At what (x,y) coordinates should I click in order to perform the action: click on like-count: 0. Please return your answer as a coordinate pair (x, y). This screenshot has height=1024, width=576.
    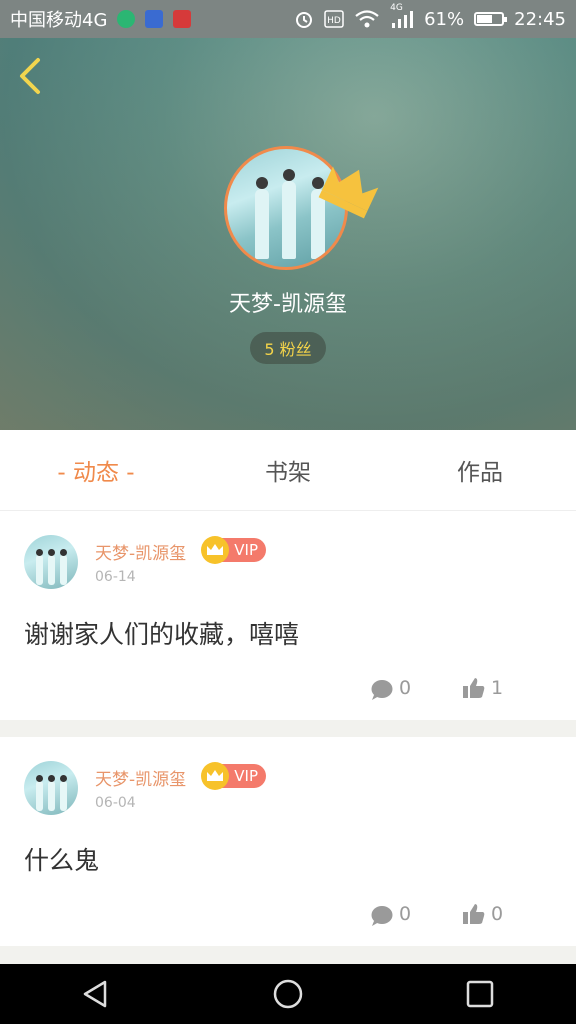
    Looking at the image, I should click on (497, 914).